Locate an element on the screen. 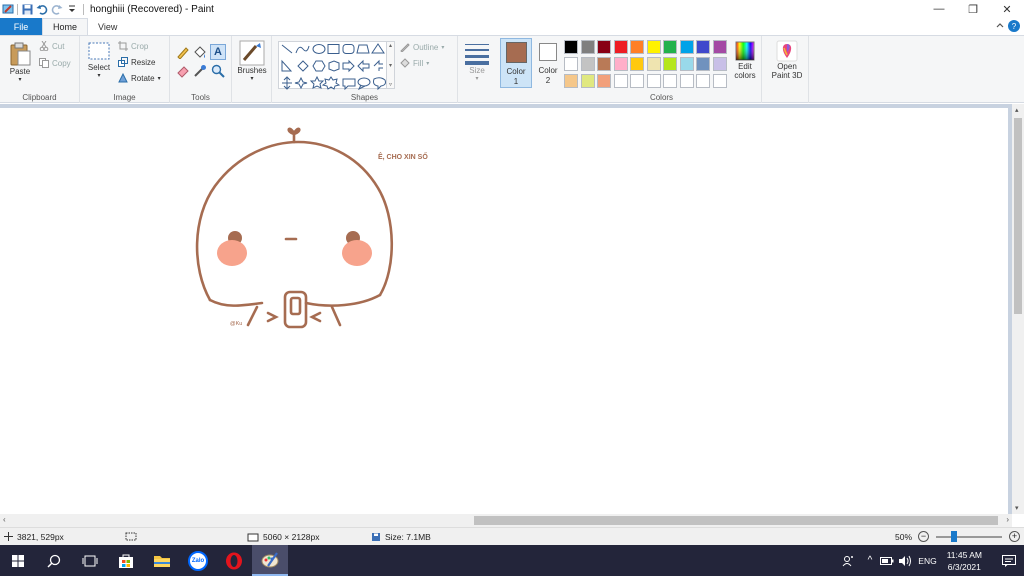  maximize-button: ❐ is located at coordinates (973, 9).